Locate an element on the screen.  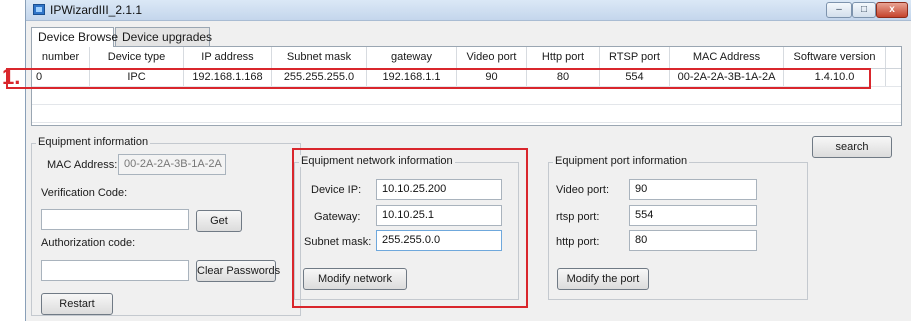
title-bar: IPWizardIII_2.1.1 – □ x is located at coordinates (468, 10).